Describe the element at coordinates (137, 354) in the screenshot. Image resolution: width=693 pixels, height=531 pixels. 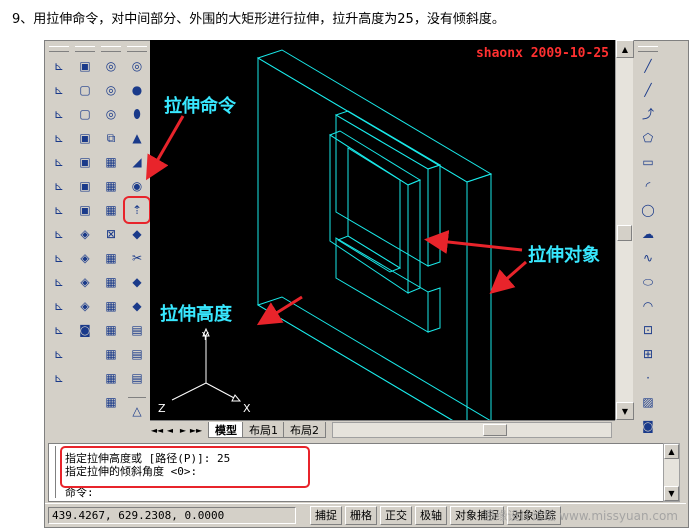
I see `setup-view-icon: ▤` at that location.